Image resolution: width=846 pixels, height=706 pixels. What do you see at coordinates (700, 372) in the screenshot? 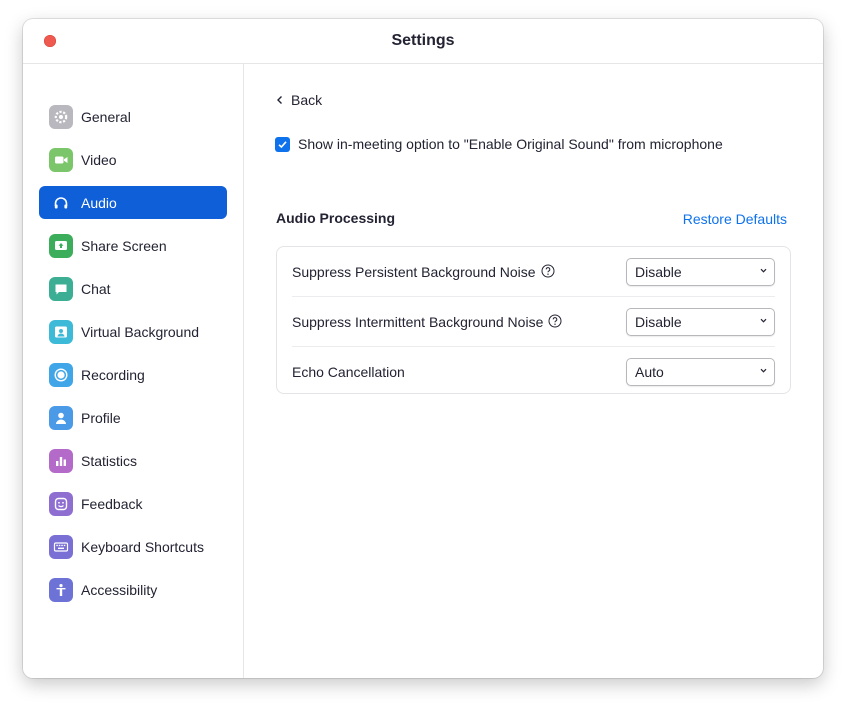
I see `echo-cancellation-select: Auto` at bounding box center [700, 372].